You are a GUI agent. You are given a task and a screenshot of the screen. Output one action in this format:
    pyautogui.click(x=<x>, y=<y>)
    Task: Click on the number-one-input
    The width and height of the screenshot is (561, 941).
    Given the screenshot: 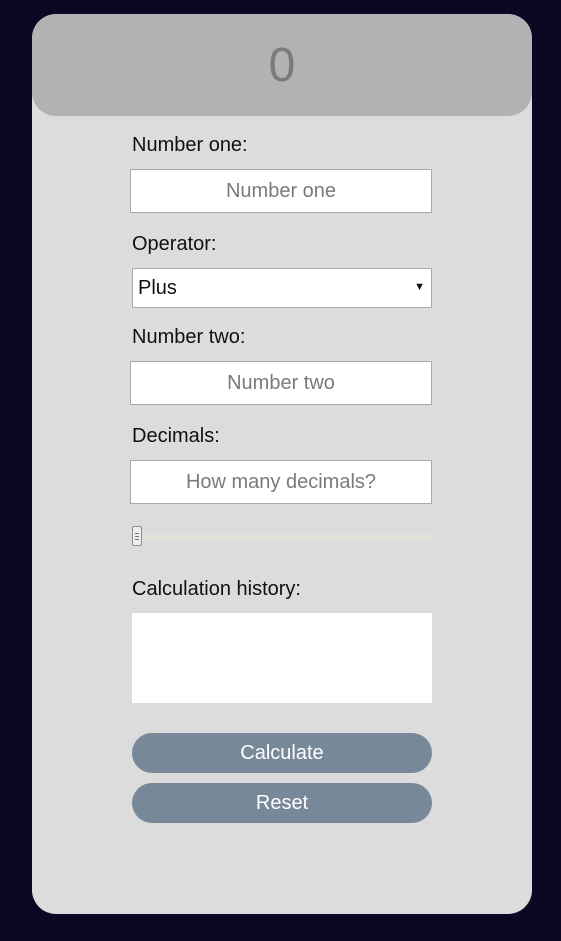 What is the action you would take?
    pyautogui.click(x=281, y=191)
    